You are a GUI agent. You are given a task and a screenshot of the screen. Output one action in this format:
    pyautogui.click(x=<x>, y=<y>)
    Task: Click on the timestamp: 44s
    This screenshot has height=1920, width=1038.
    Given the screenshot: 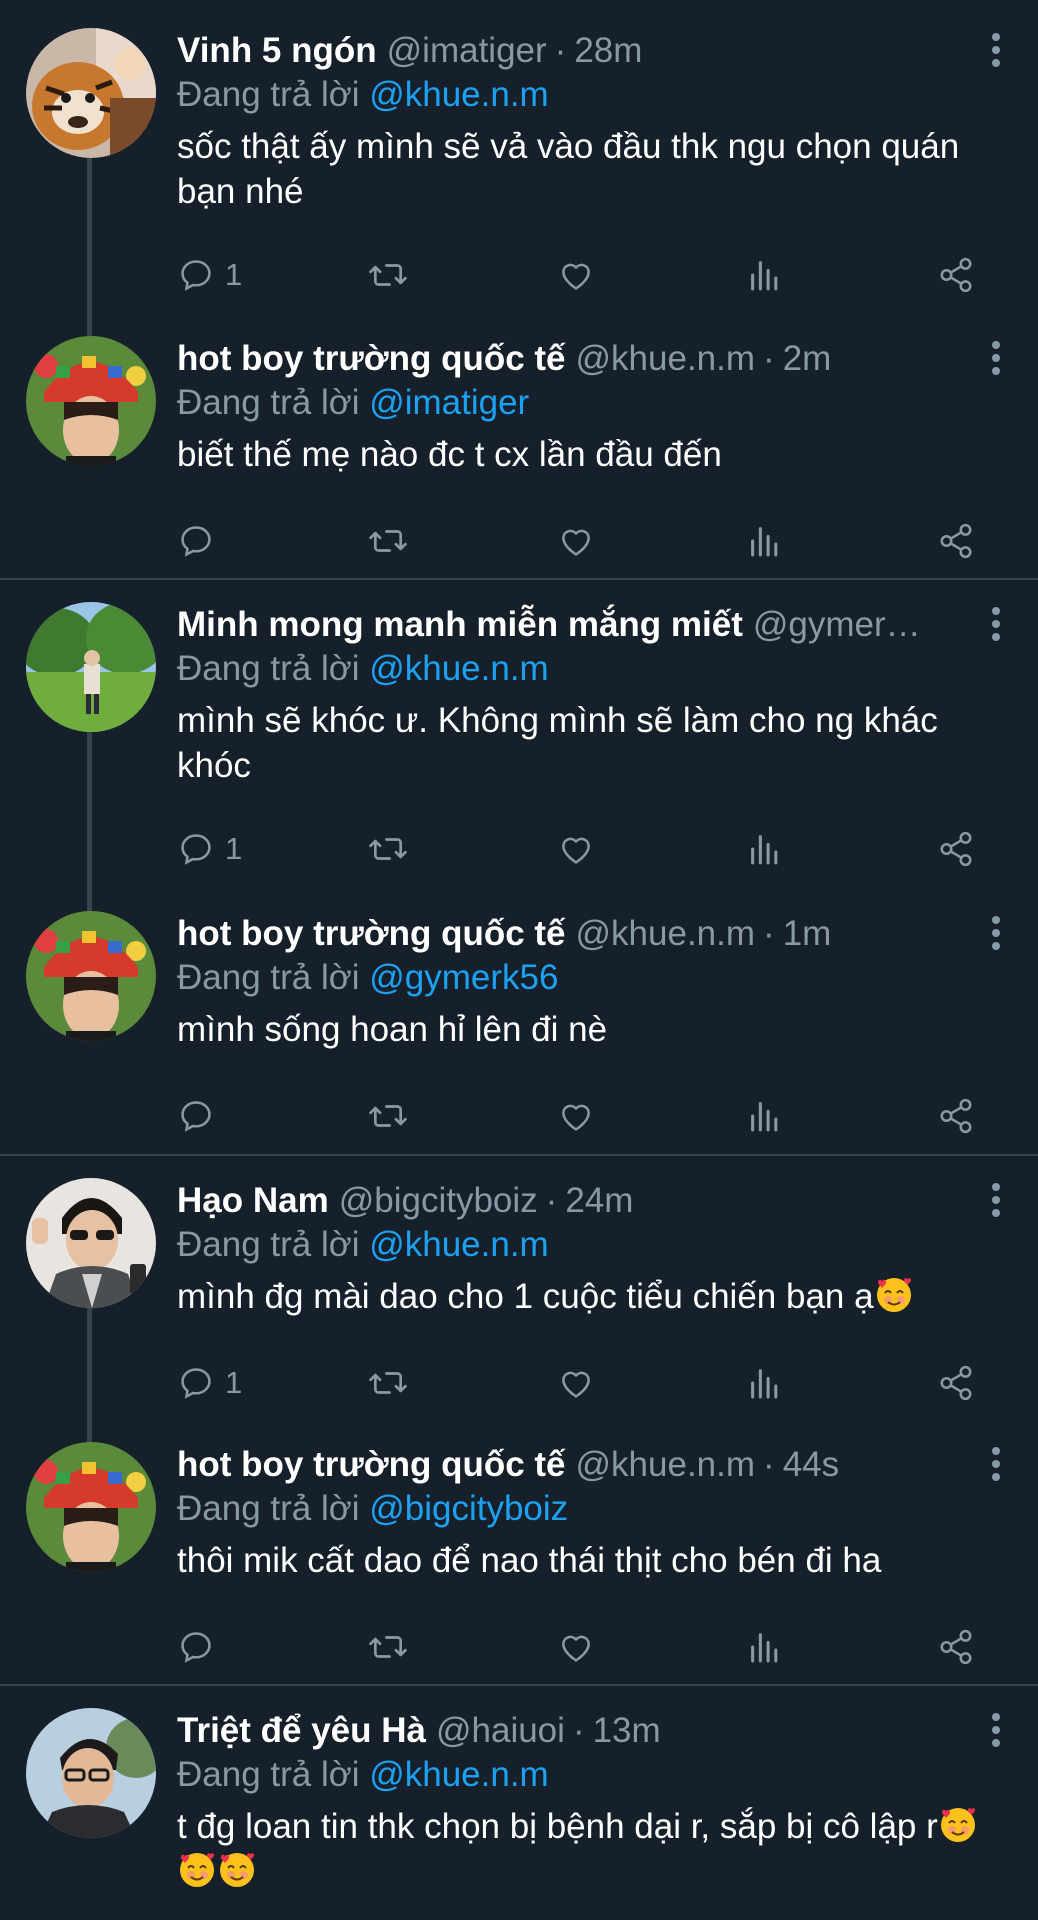 What is the action you would take?
    pyautogui.click(x=811, y=1465)
    